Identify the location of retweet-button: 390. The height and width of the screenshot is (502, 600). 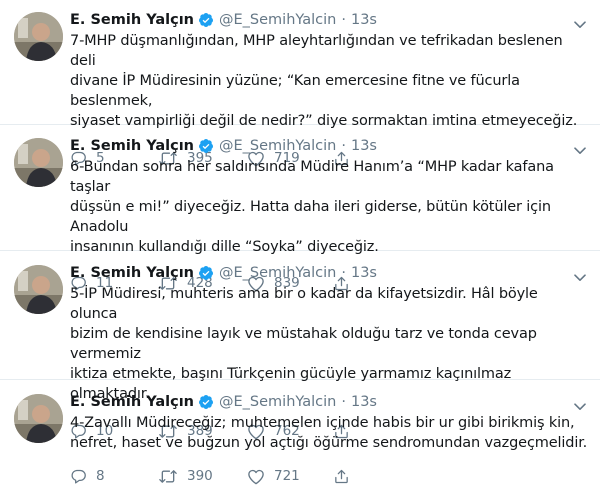
(202, 476).